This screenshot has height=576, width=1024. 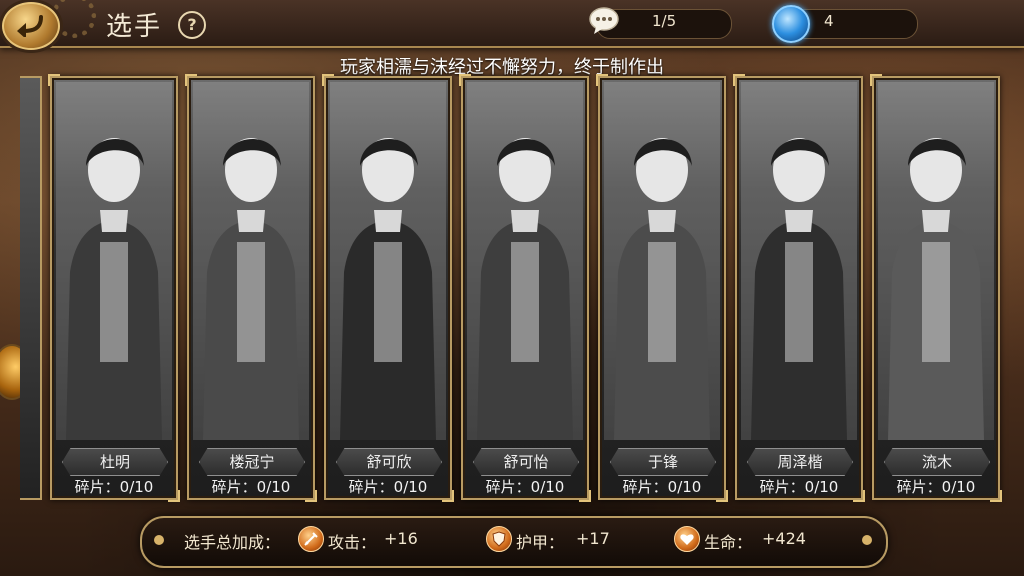 I want to click on life-label: 生命：, so click(x=728, y=542).